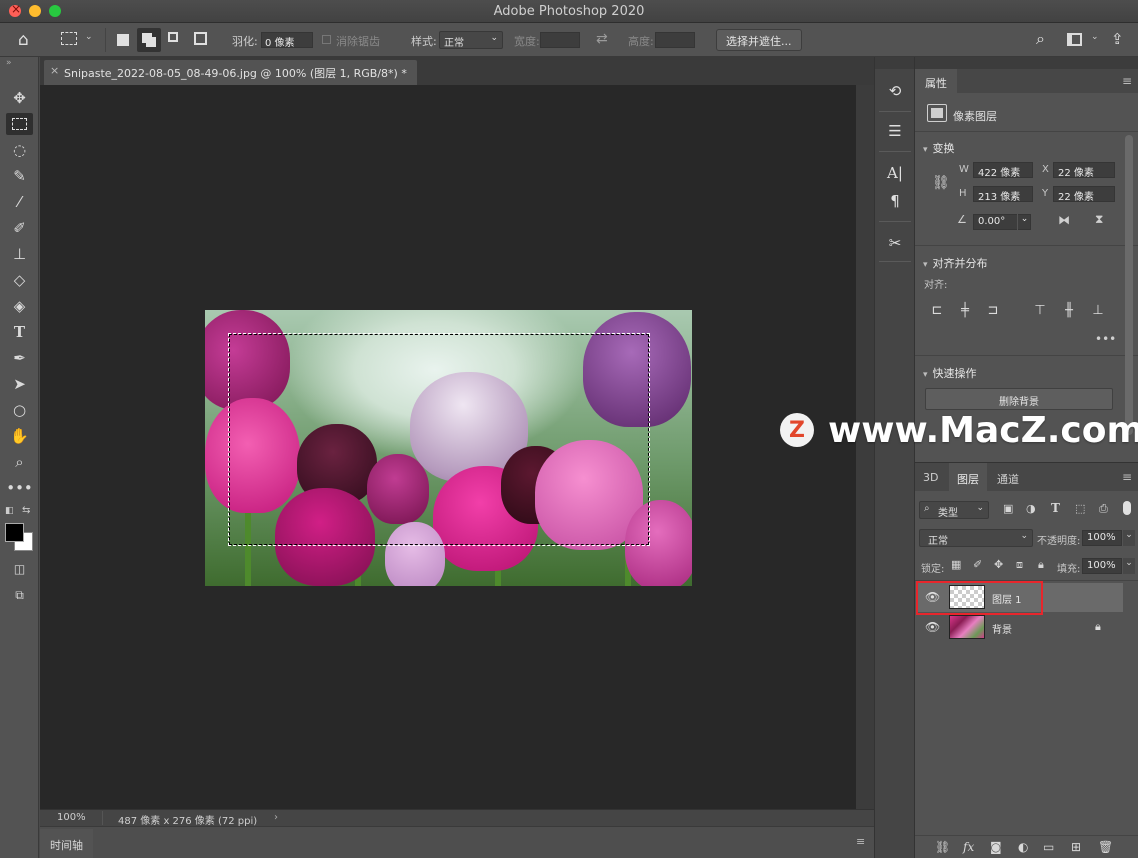 The width and height of the screenshot is (1138, 858). Describe the element at coordinates (14, 532) in the screenshot. I see `foreground-color-swatch` at that location.